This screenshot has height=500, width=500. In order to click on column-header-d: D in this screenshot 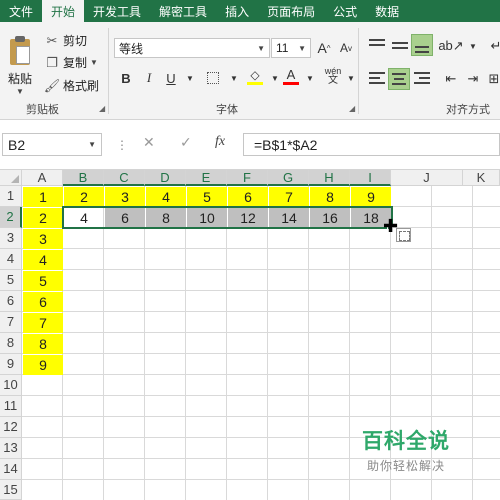, I will do `click(165, 178)`.